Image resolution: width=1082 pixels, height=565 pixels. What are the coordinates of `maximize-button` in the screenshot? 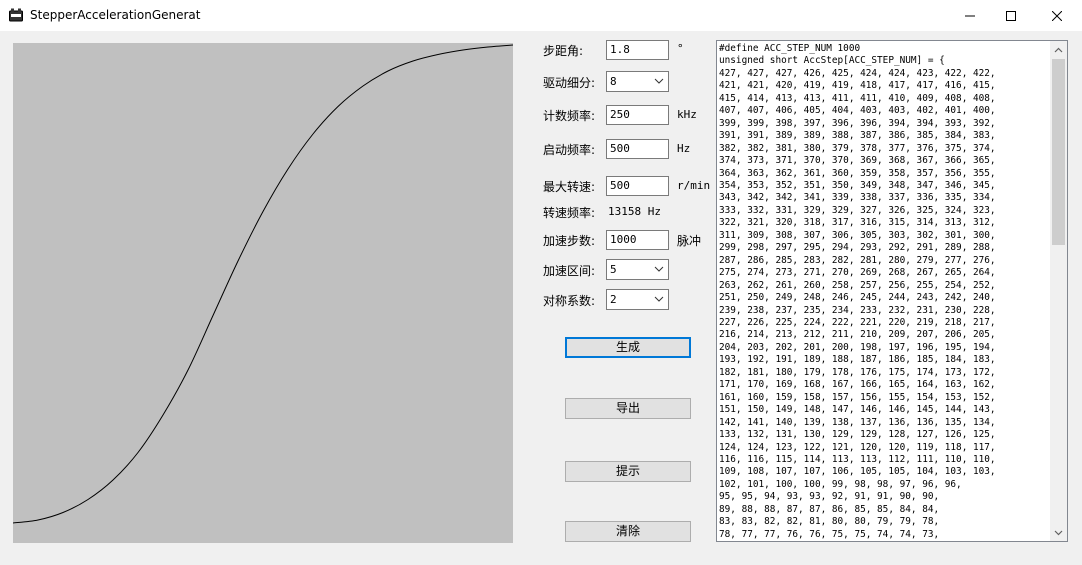 It's located at (1011, 15).